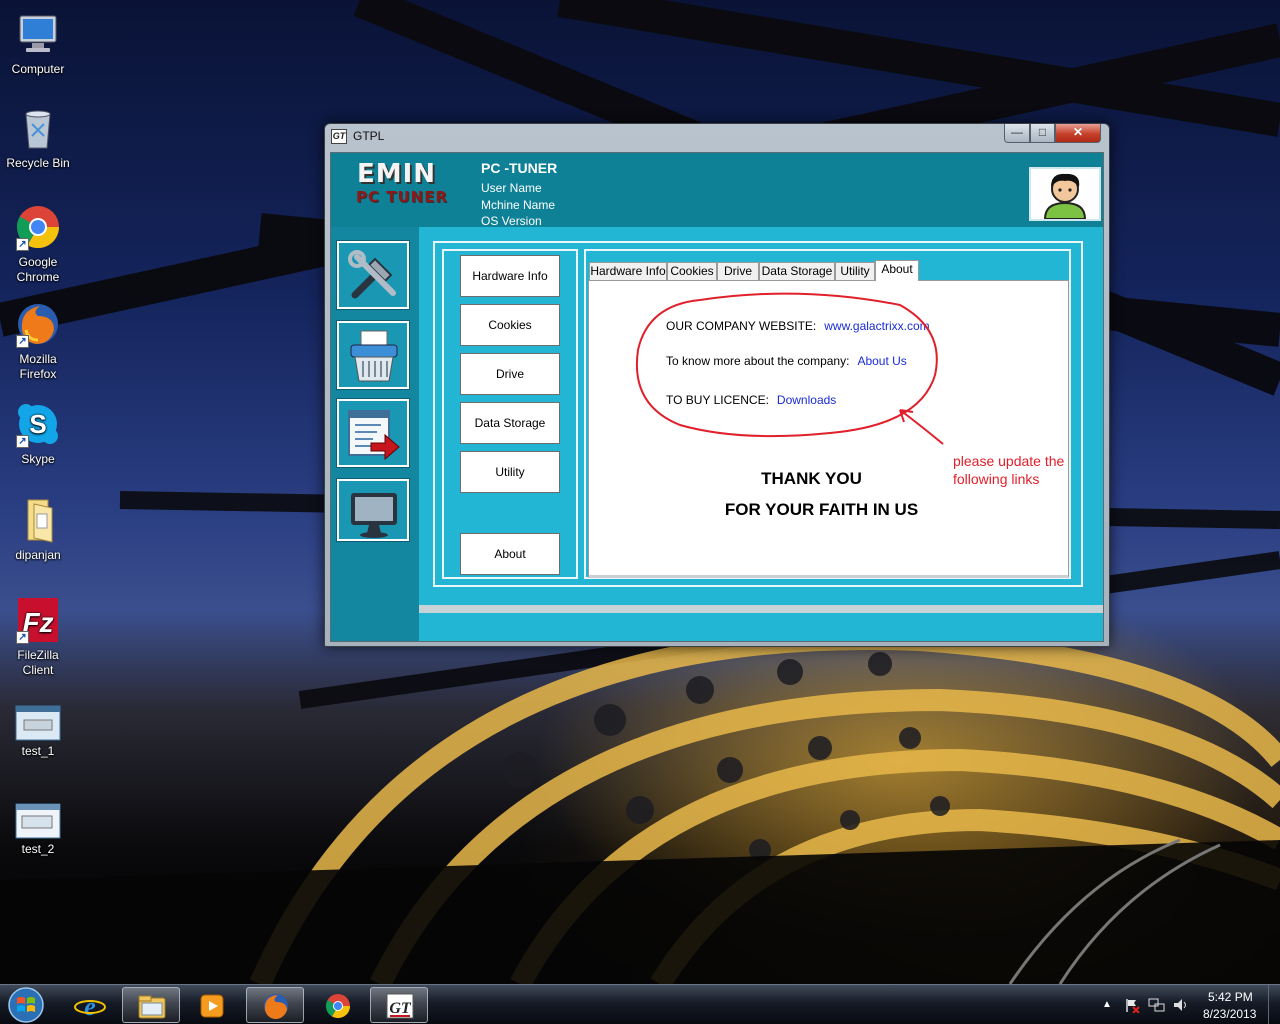 The width and height of the screenshot is (1280, 1024). Describe the element at coordinates (38, 34) in the screenshot. I see `computer-icon` at that location.